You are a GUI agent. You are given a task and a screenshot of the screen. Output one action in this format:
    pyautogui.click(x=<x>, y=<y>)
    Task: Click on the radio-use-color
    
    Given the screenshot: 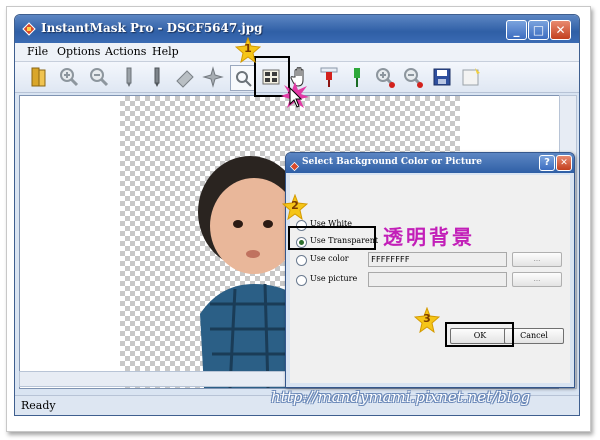 What is the action you would take?
    pyautogui.click(x=301, y=260)
    